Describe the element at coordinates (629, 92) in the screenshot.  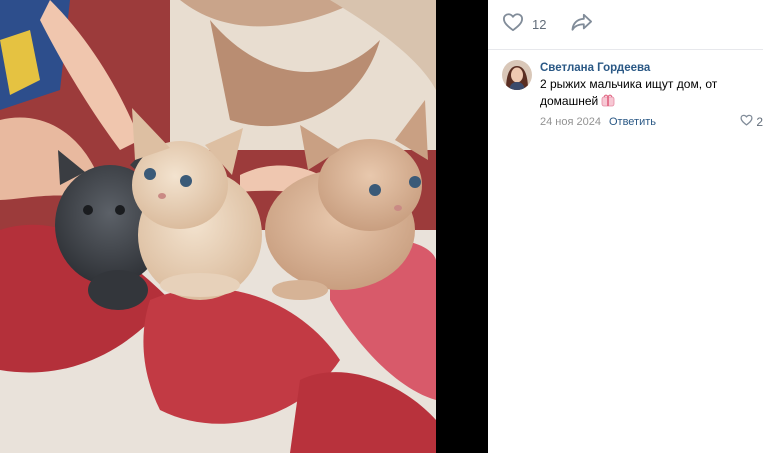
I see `comment-text-content: 2 рыжих мальчика ищут дом, от домашней` at that location.